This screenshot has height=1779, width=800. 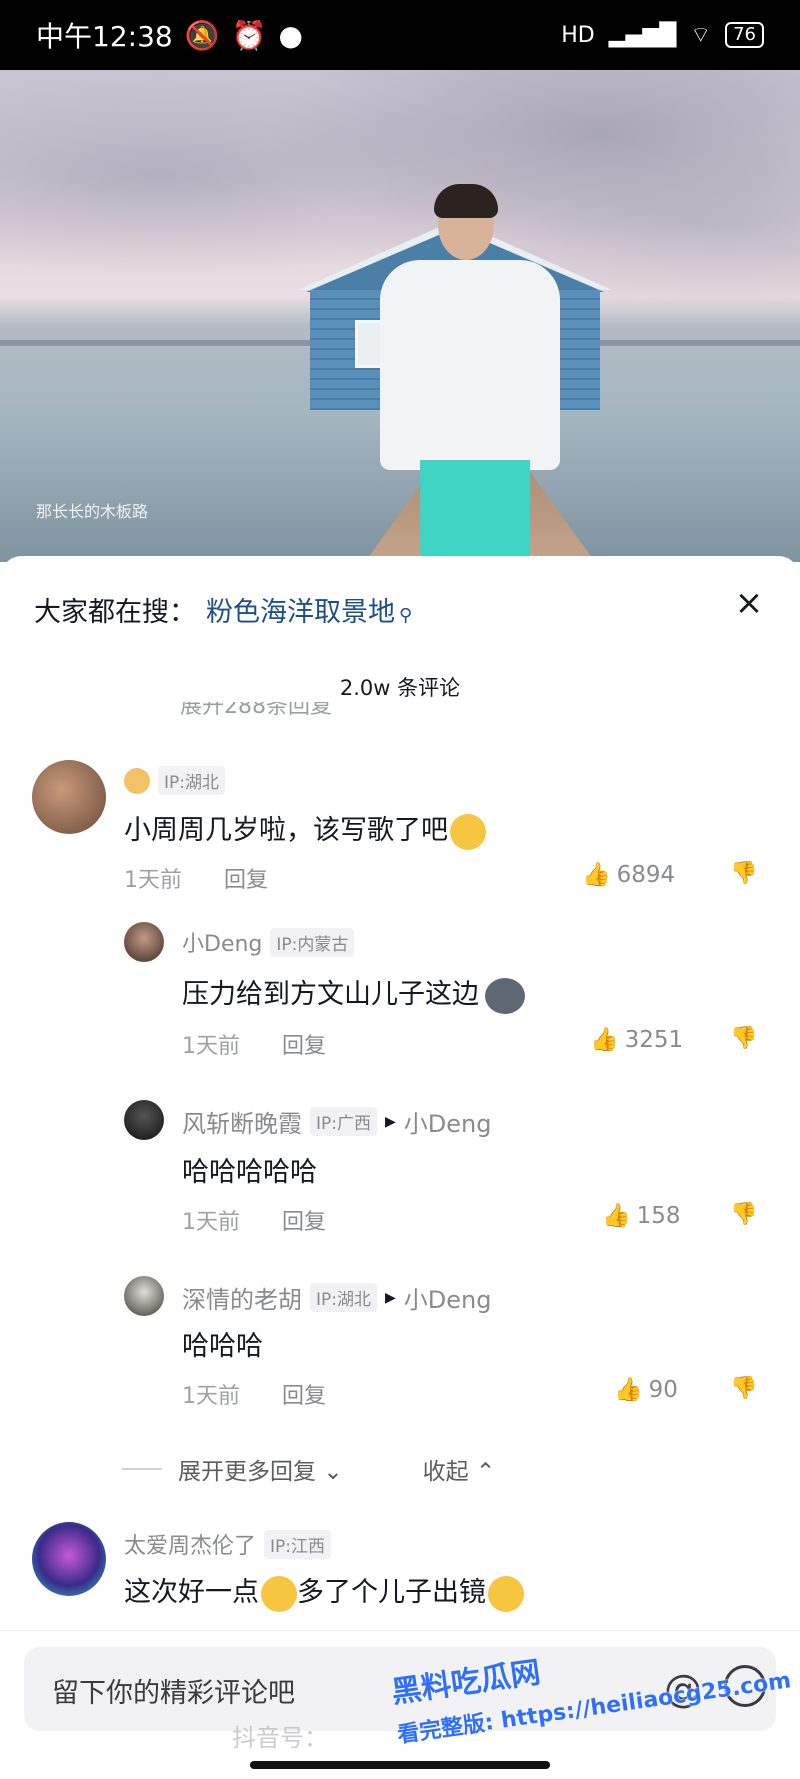 I want to click on collapse-replies-button: 收起 ⌃, so click(x=459, y=1469).